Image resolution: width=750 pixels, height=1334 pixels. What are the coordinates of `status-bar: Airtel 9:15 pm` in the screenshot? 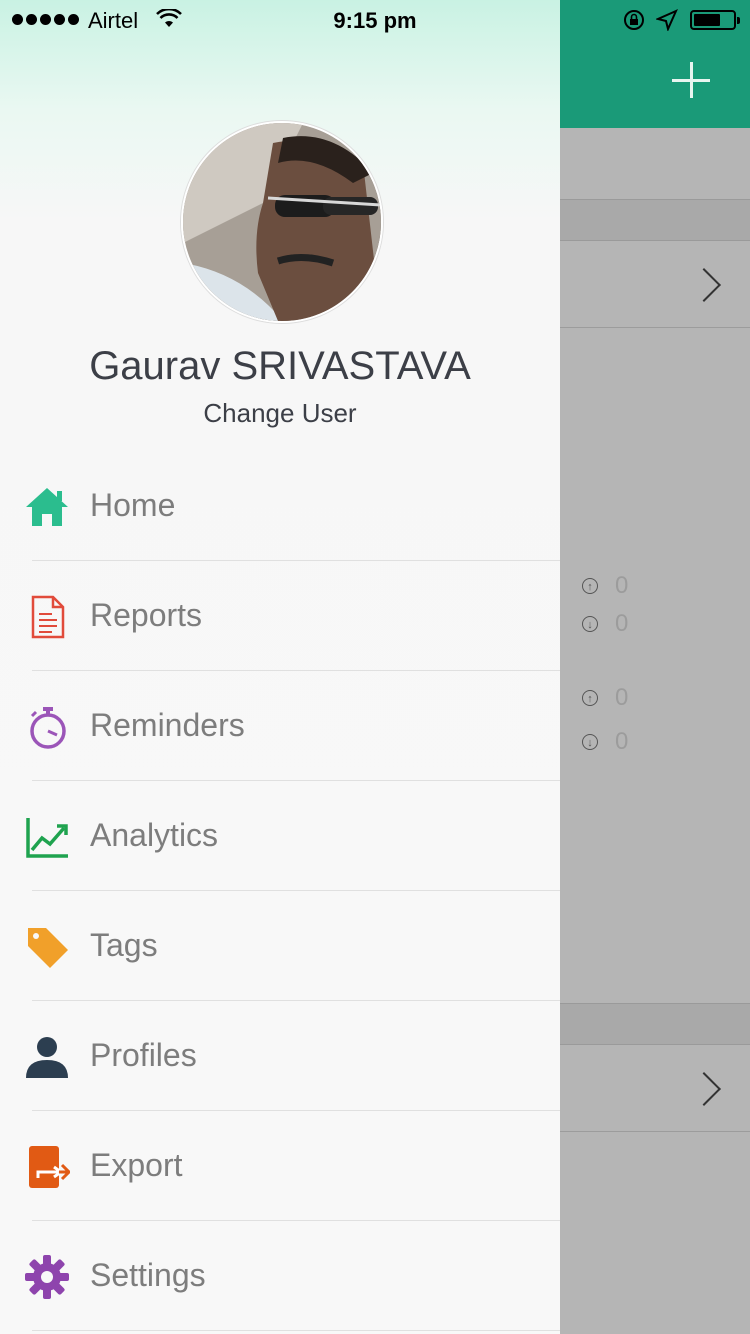 It's located at (375, 20).